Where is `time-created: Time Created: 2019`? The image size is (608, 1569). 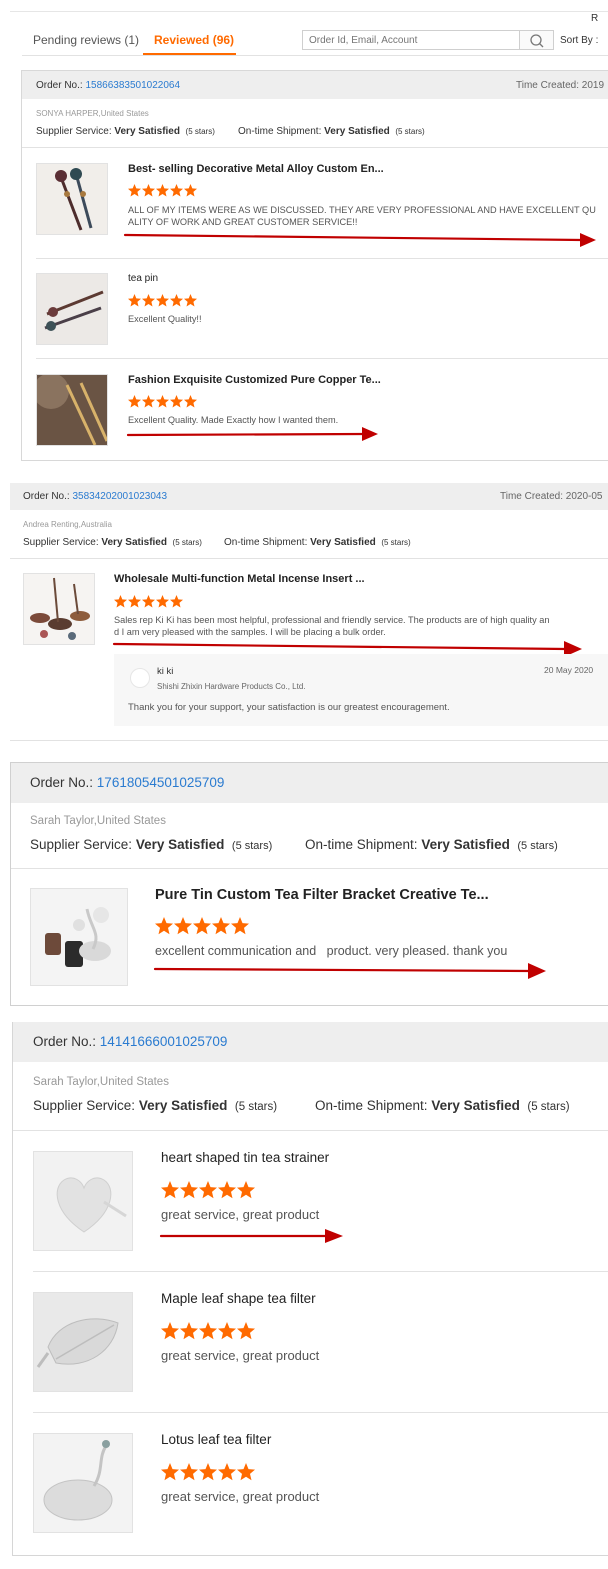
time-created: Time Created: 2019 is located at coordinates (560, 85).